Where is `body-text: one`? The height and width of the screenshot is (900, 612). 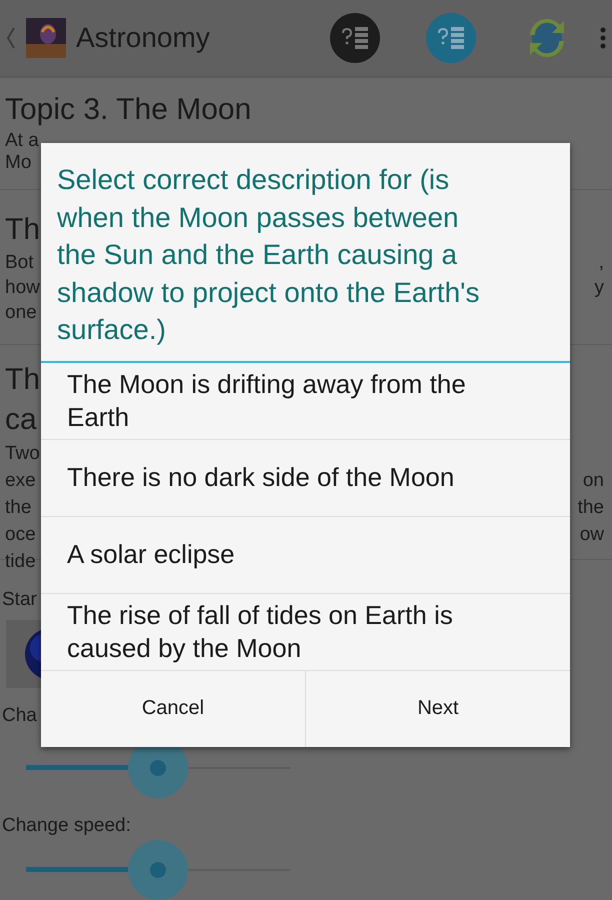
body-text: one is located at coordinates (21, 313).